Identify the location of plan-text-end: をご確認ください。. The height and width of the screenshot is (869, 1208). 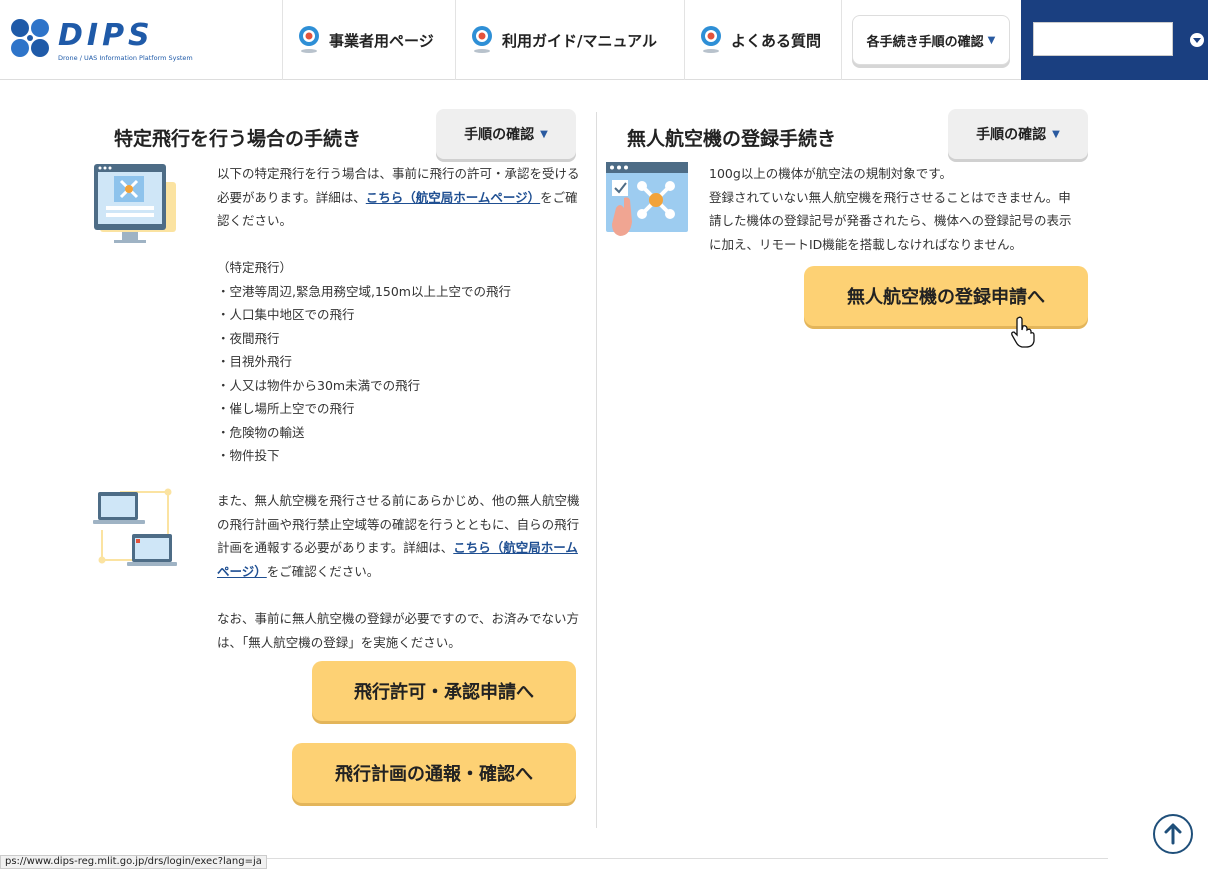
(323, 571).